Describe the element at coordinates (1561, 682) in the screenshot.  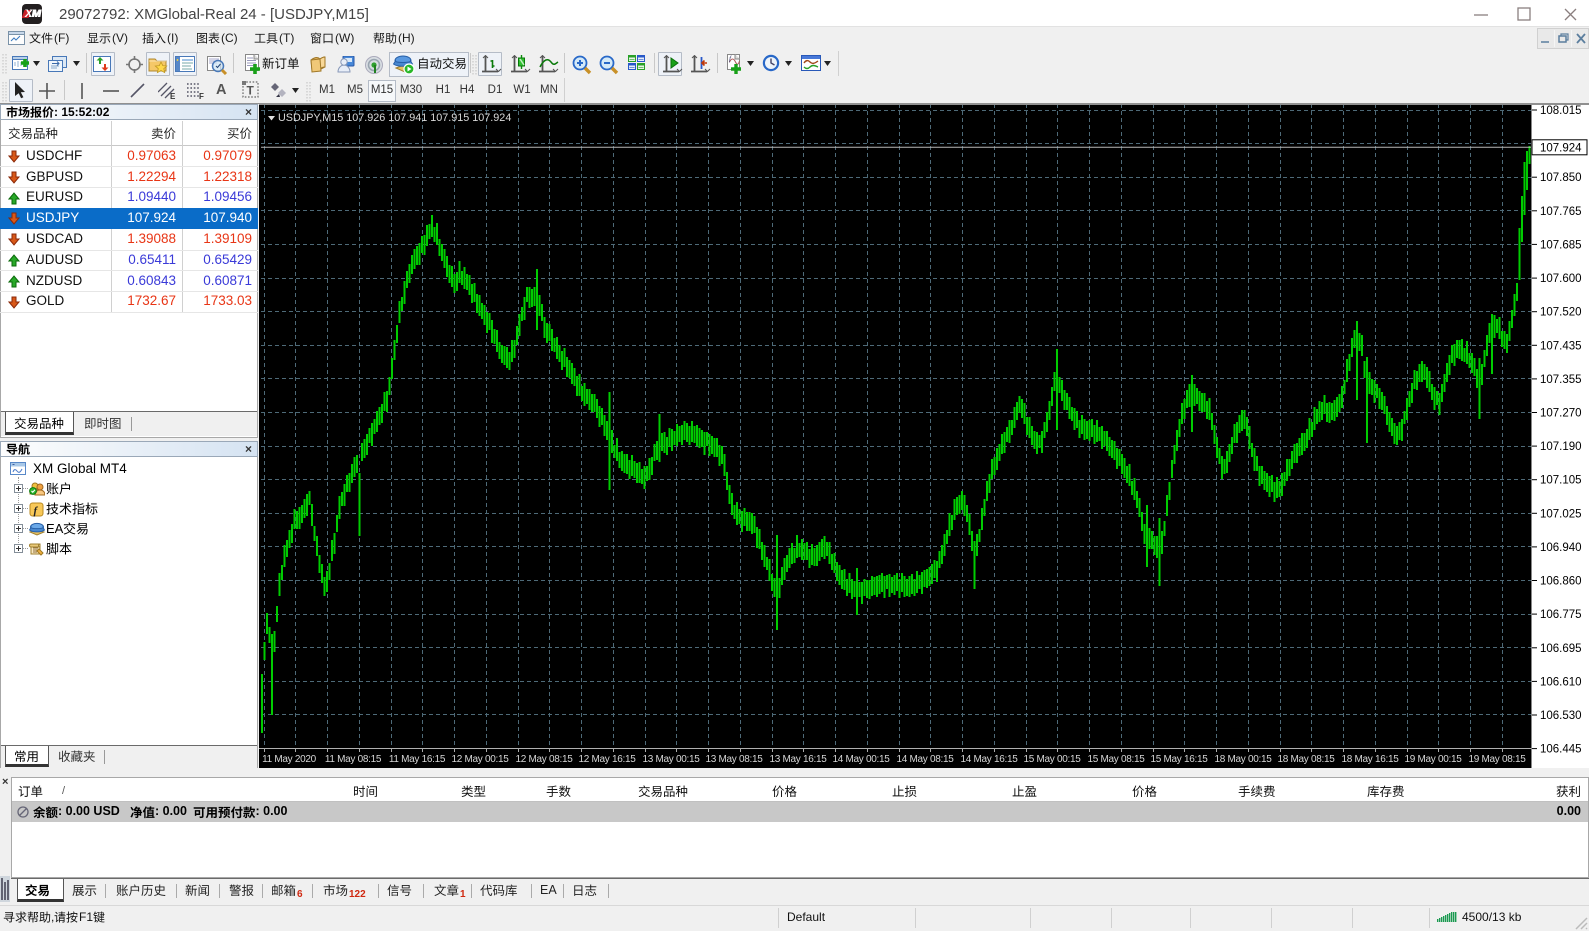
I see `svg-text: 106.610` at that location.